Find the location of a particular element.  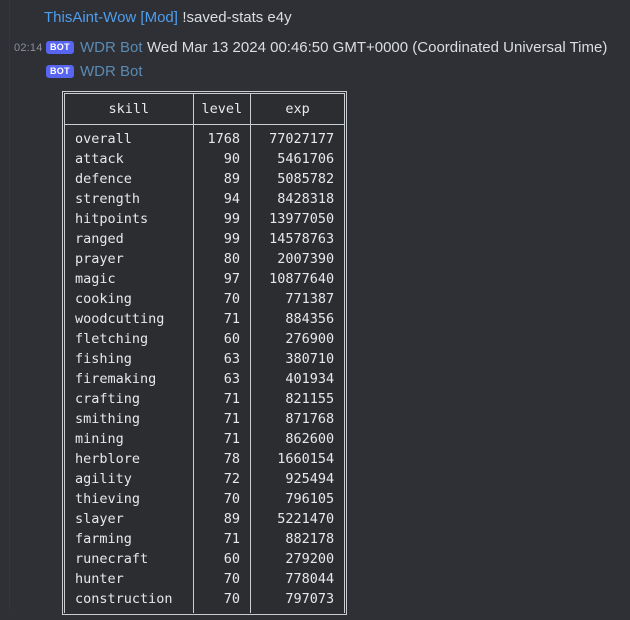

table-row: woodcutting 71 884356 is located at coordinates (205, 319).